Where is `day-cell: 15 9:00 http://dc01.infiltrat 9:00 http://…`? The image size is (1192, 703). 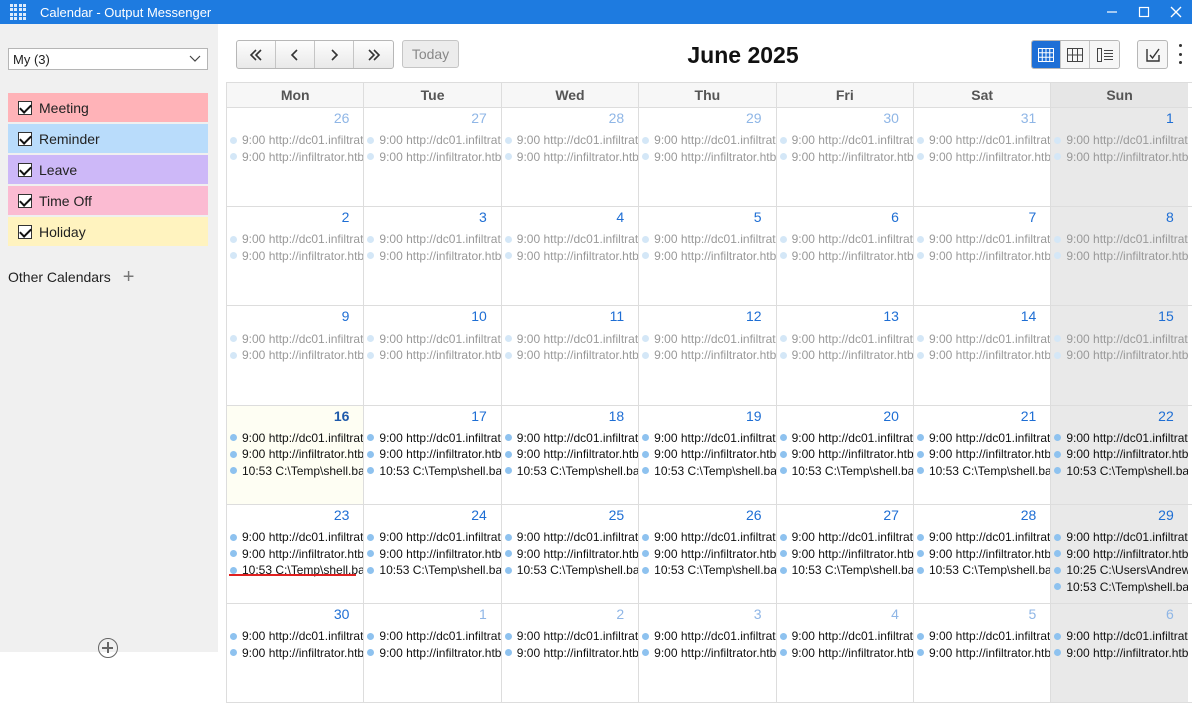
day-cell: 15 9:00 http://dc01.infiltrat 9:00 http://… is located at coordinates (1119, 355).